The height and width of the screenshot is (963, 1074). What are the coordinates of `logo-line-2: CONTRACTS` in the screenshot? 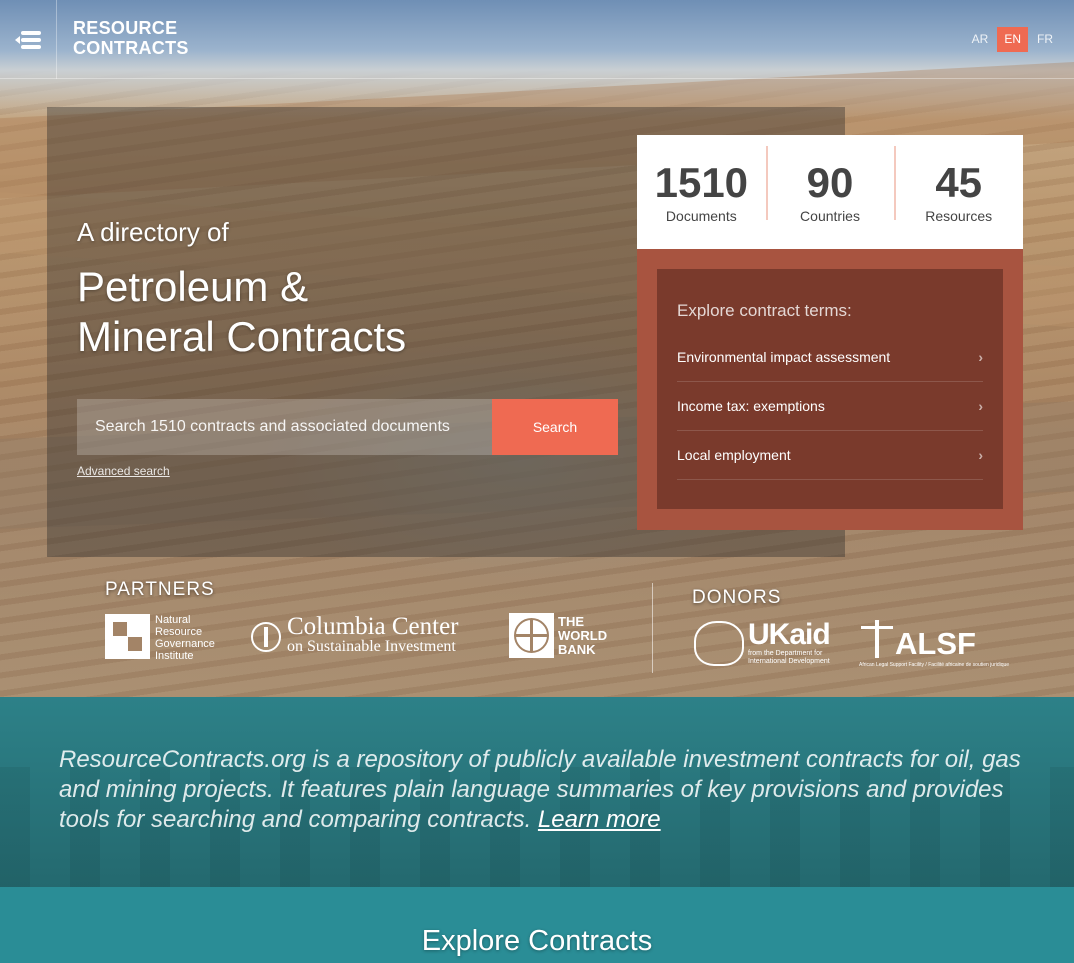 It's located at (131, 48).